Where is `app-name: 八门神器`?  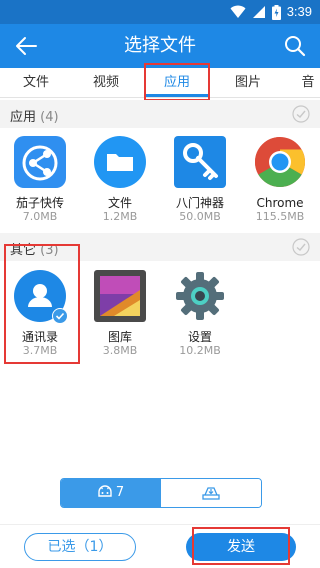 app-name: 八门神器 is located at coordinates (199, 203).